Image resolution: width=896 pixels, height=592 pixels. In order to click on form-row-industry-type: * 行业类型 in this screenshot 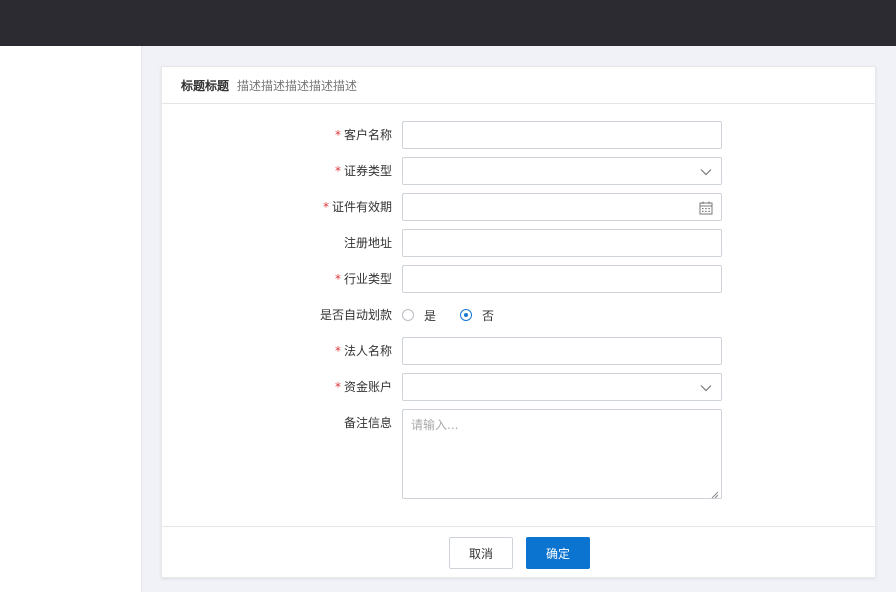, I will do `click(518, 279)`.